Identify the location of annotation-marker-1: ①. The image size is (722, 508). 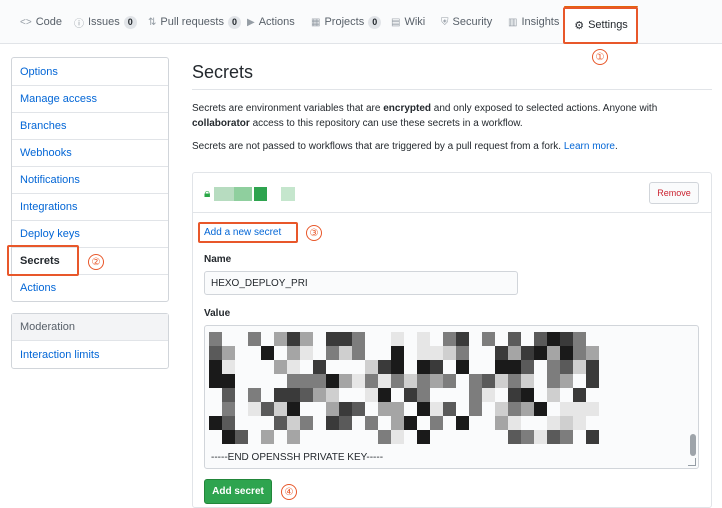
(600, 57).